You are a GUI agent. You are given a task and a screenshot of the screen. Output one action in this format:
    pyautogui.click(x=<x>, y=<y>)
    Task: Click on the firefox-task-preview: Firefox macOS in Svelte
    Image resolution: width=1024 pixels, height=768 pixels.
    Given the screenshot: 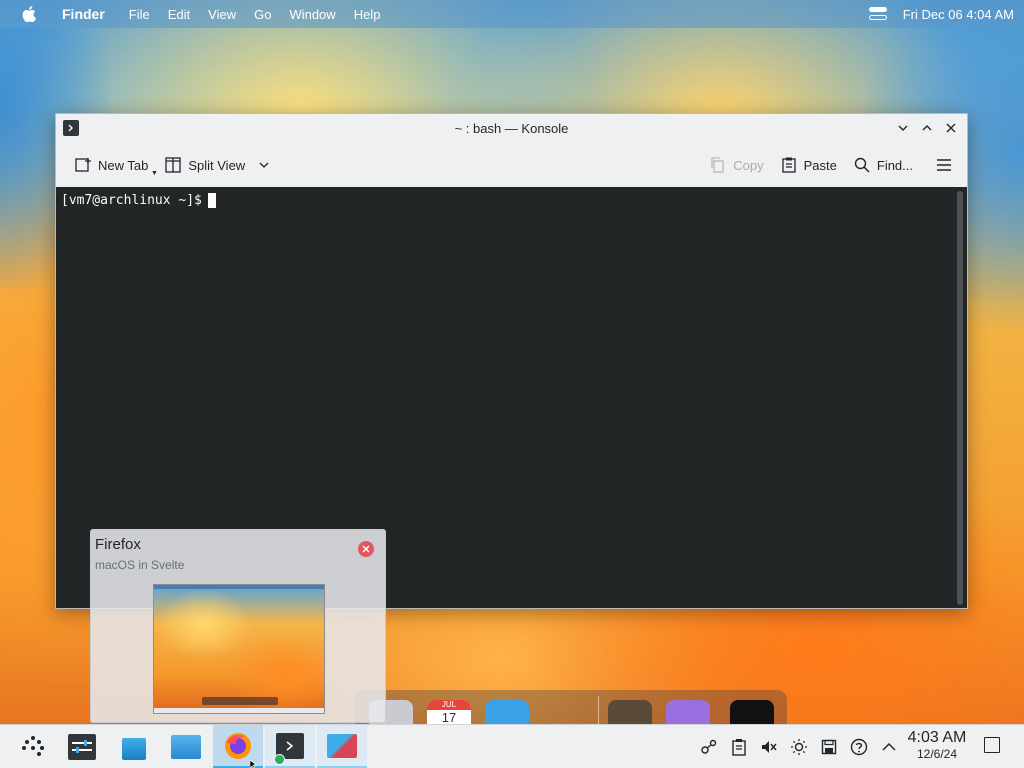 What is the action you would take?
    pyautogui.click(x=238, y=626)
    